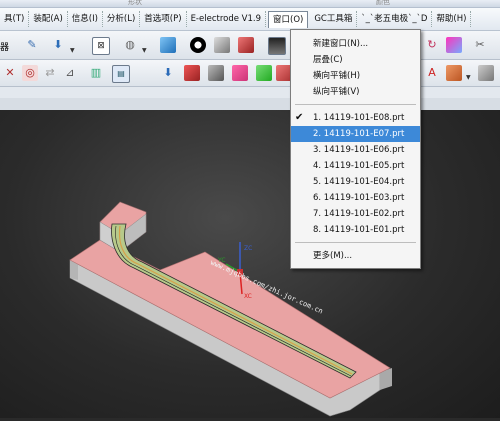 The height and width of the screenshot is (421, 500). Describe the element at coordinates (5, 48) in the screenshot. I see `toolbar-label: 器` at that location.